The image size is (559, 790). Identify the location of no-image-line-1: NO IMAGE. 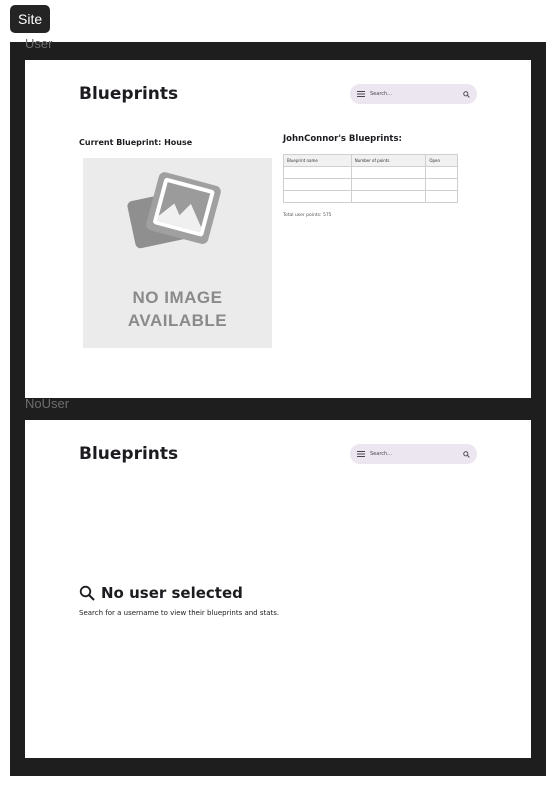
(177, 297).